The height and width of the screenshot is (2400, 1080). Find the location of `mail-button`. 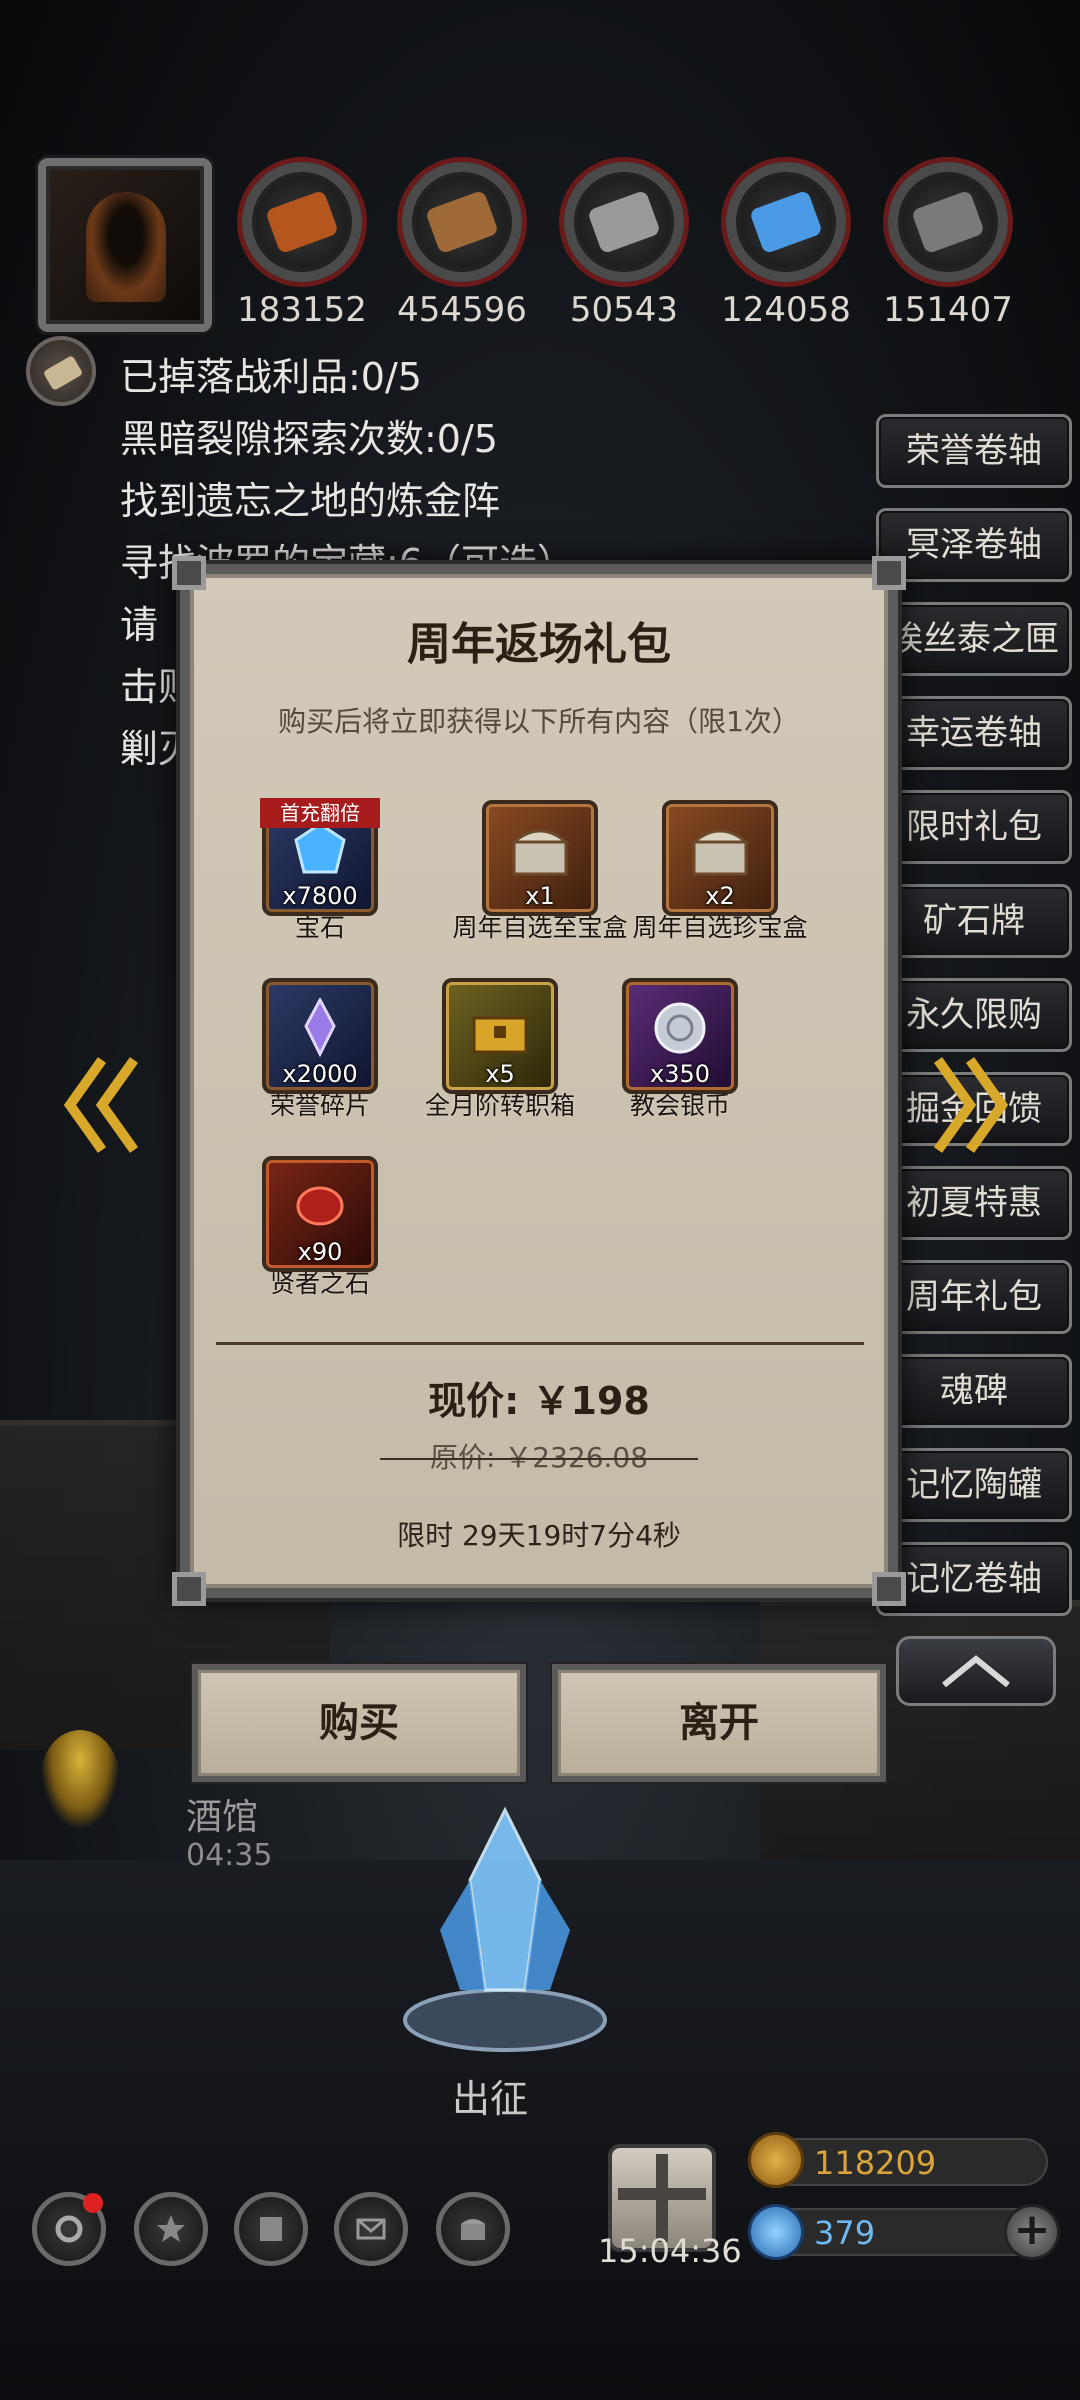

mail-button is located at coordinates (371, 2229).